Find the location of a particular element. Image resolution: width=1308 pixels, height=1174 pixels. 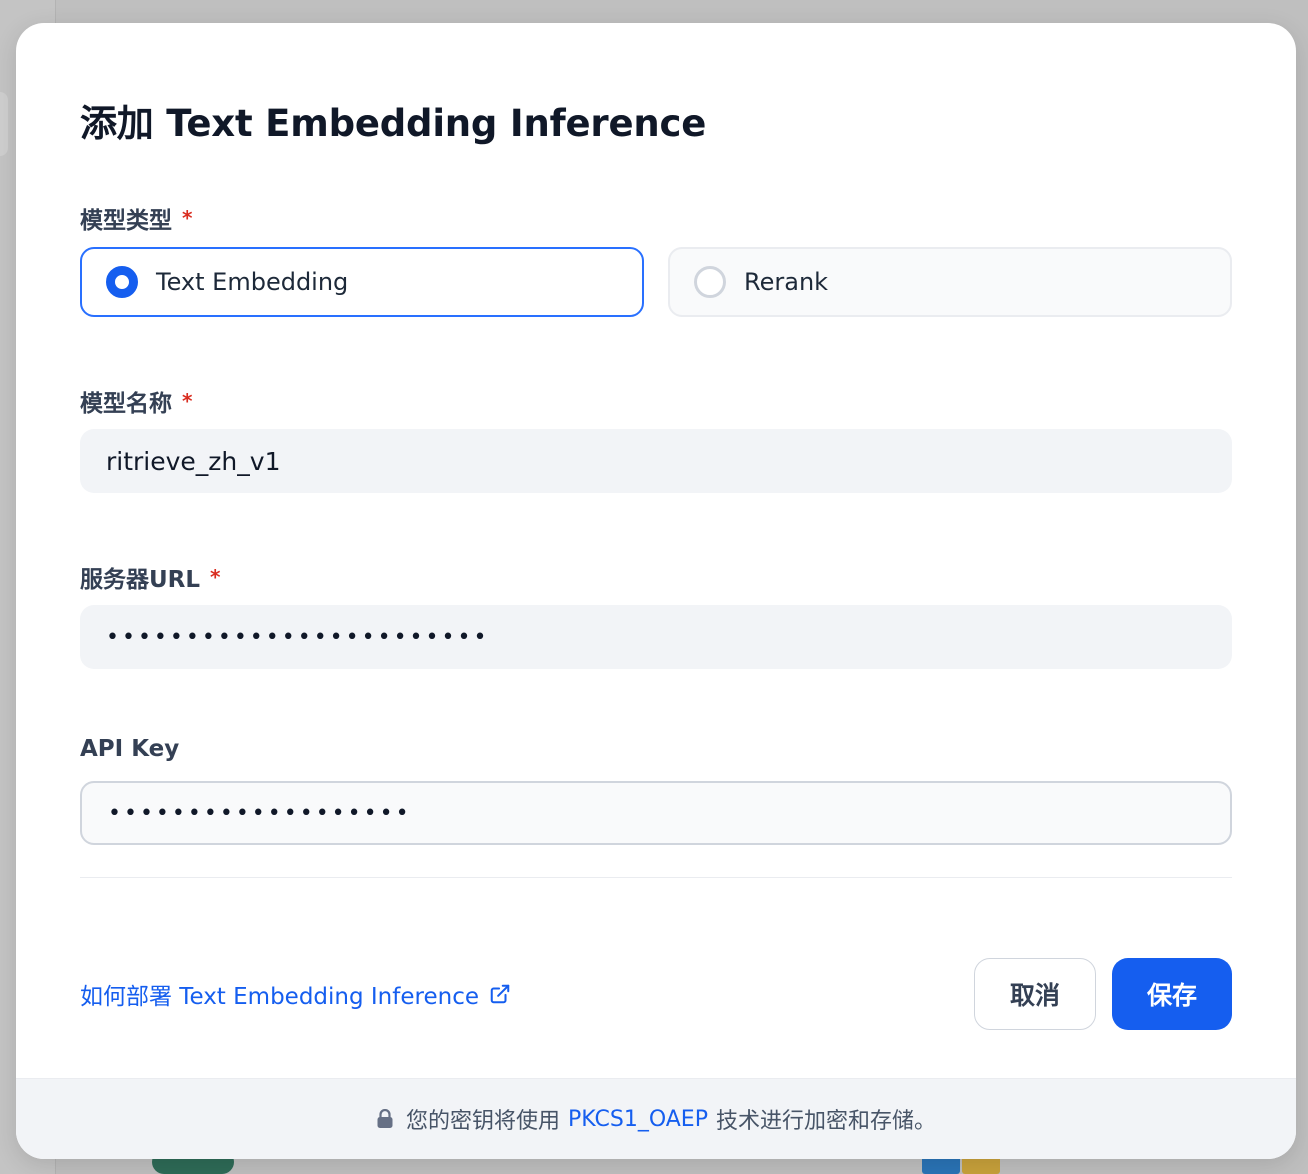

lock-icon is located at coordinates (385, 1118).